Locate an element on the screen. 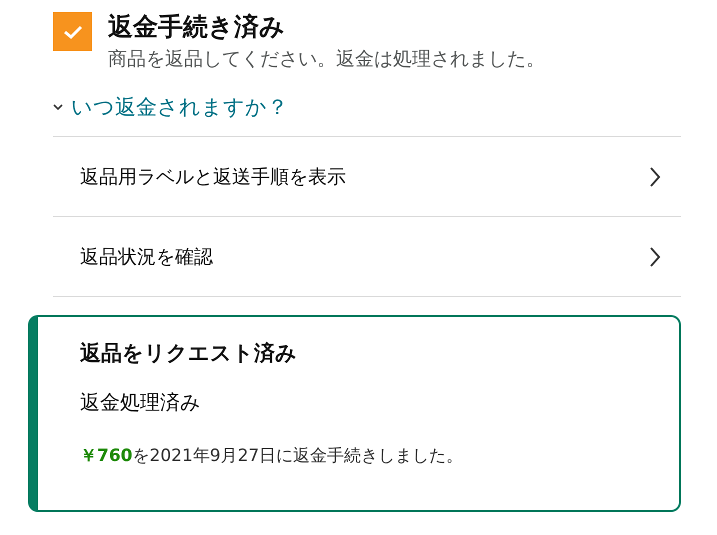 This screenshot has width=717, height=535. status-title: 返金手続き済み is located at coordinates (197, 27).